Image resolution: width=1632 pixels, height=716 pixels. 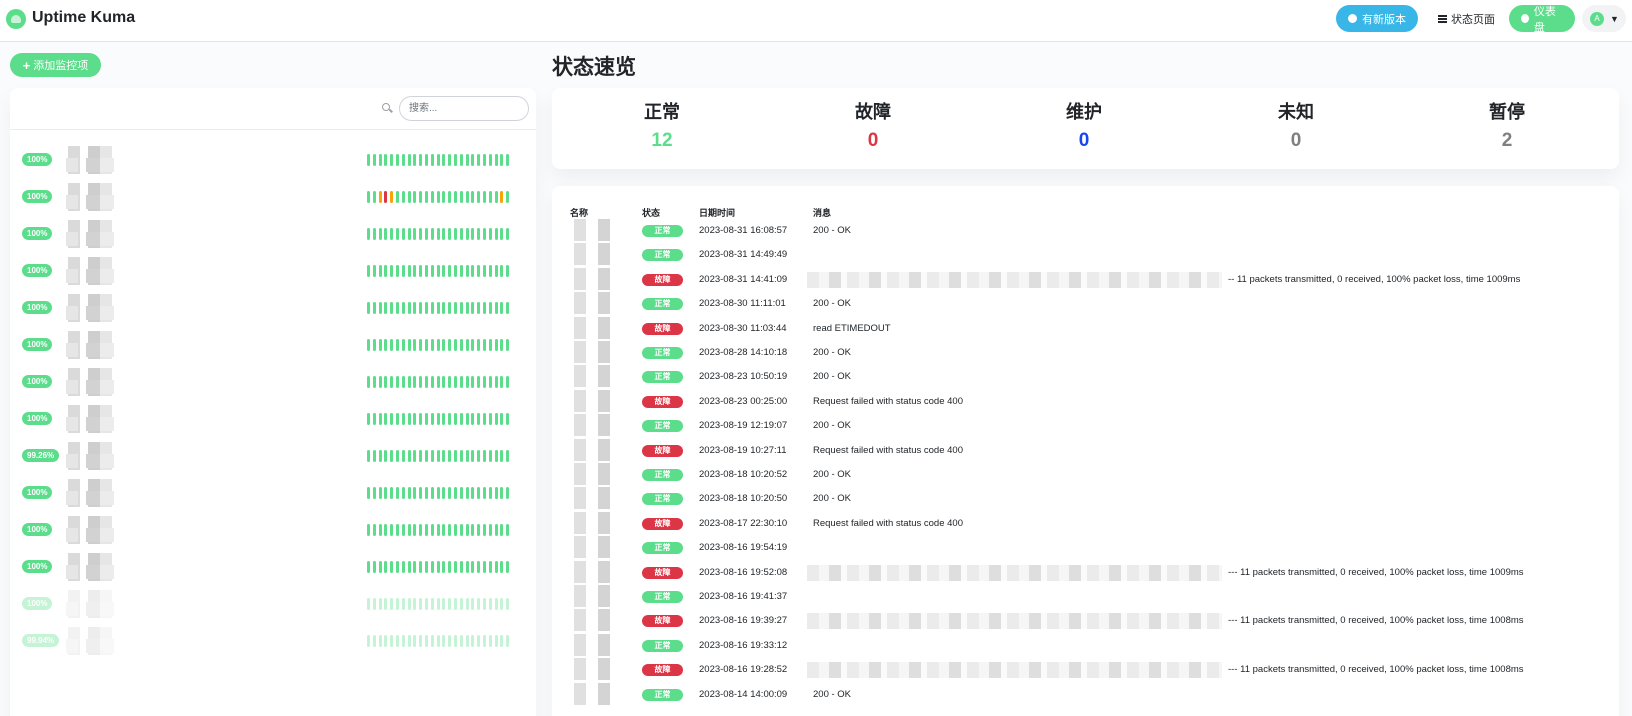 What do you see at coordinates (83, 18) in the screenshot?
I see `brand-title: Uptime Kuma` at bounding box center [83, 18].